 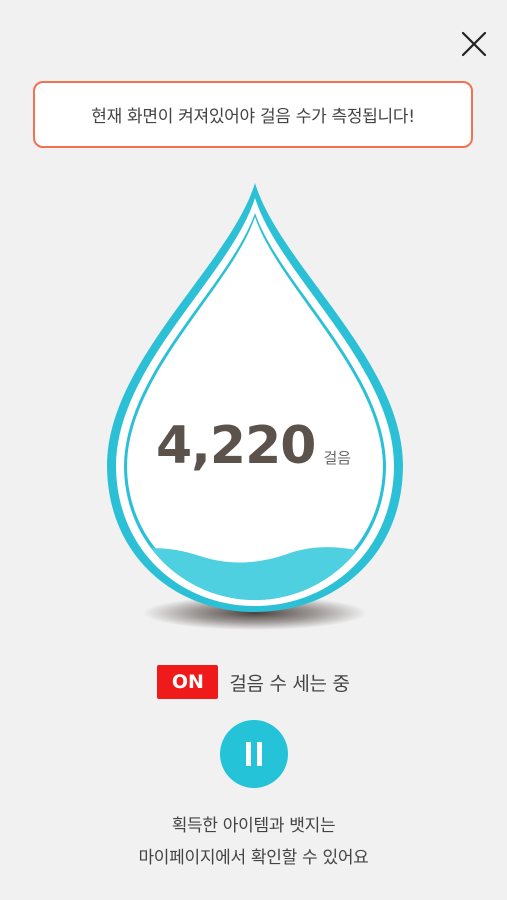 What do you see at coordinates (188, 682) in the screenshot?
I see `on-status-badge: ON` at bounding box center [188, 682].